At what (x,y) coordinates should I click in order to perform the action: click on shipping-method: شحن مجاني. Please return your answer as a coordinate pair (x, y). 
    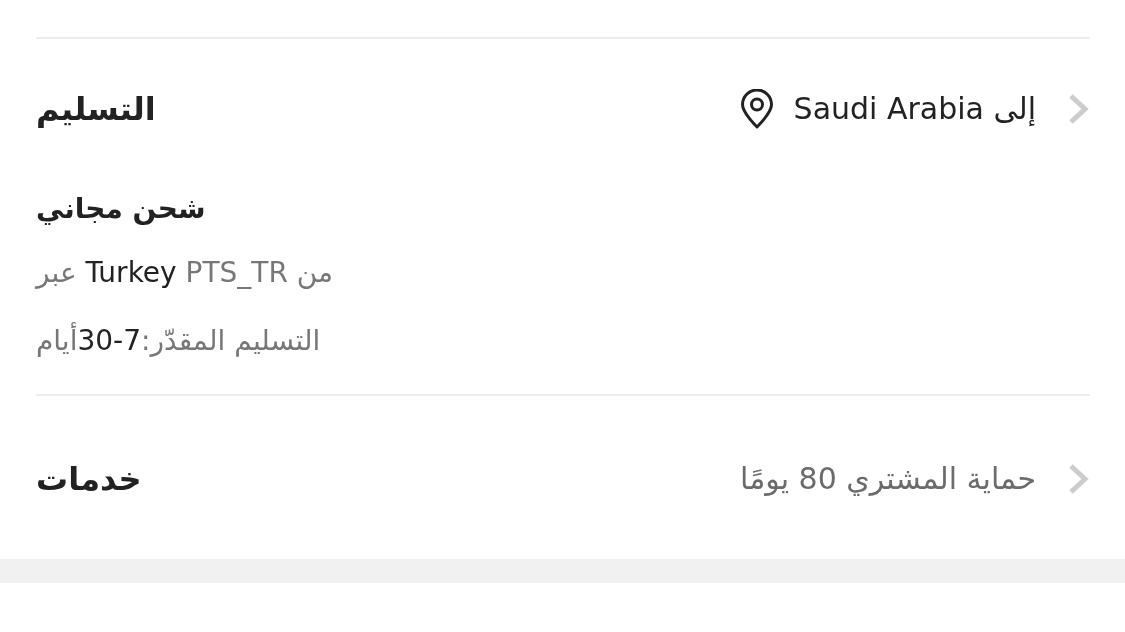
    Looking at the image, I should click on (121, 209).